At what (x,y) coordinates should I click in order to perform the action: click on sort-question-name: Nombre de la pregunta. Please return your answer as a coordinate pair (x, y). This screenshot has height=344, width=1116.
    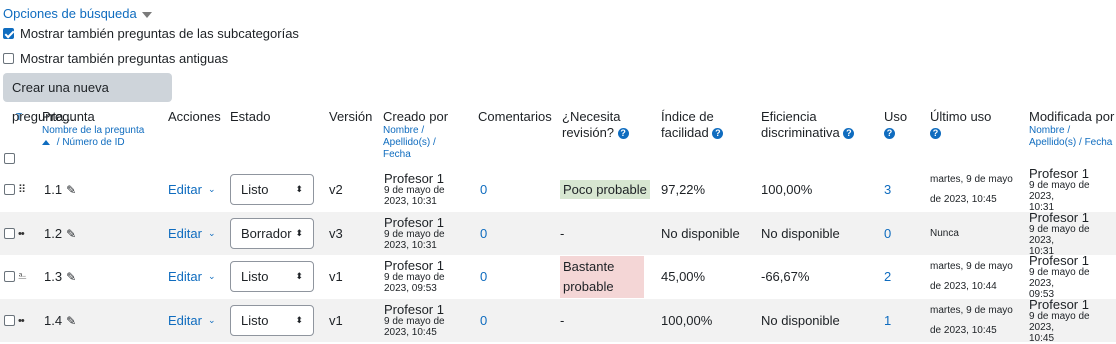
    Looking at the image, I should click on (93, 131).